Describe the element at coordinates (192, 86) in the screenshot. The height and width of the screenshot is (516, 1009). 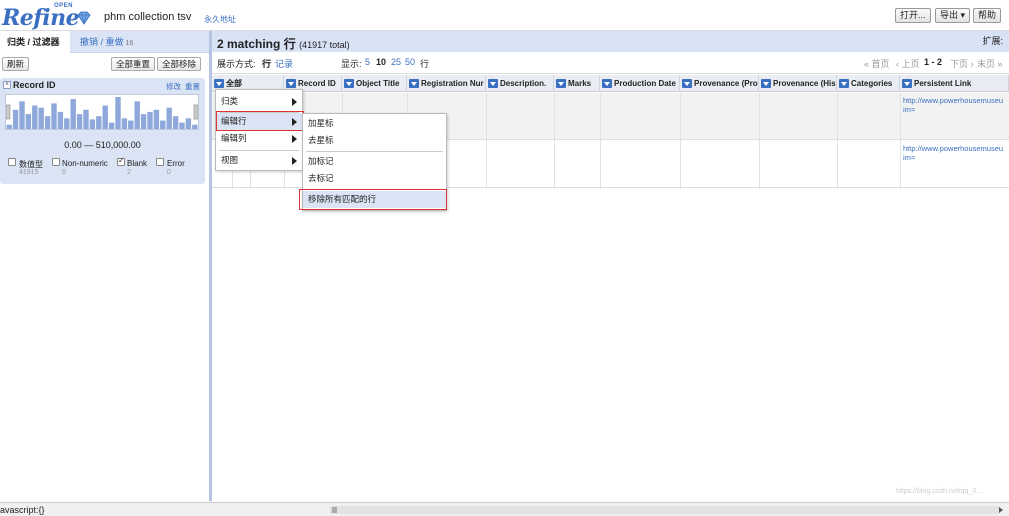
I see `facet-reset-link: 重置` at that location.